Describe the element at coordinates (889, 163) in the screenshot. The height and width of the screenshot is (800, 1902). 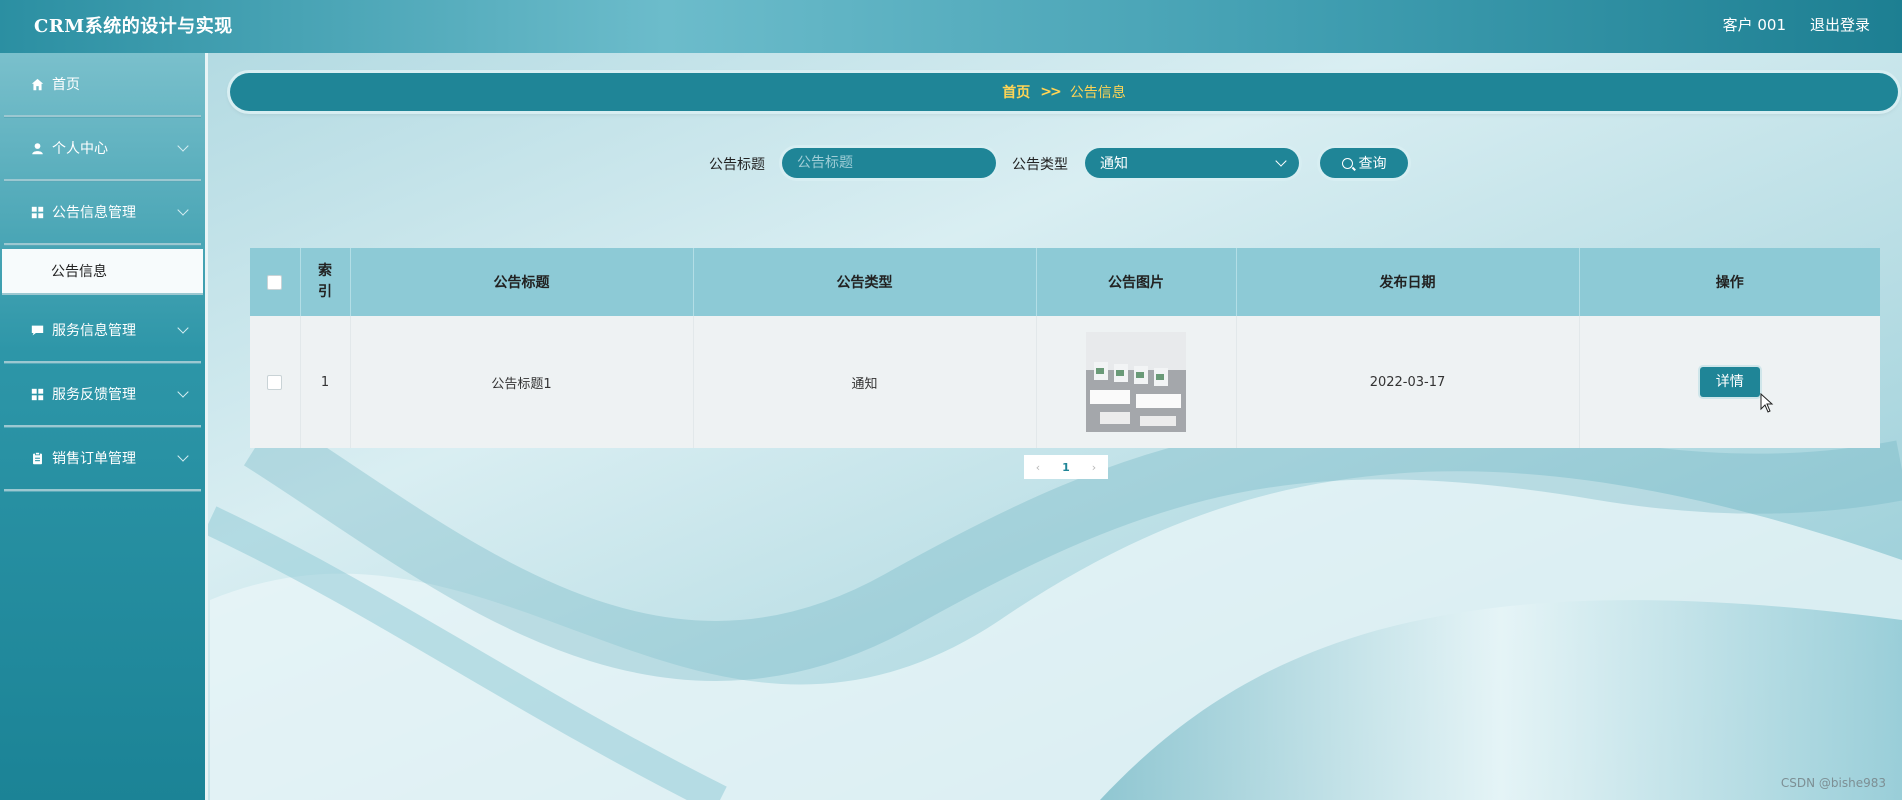
I see `title-search-input` at that location.